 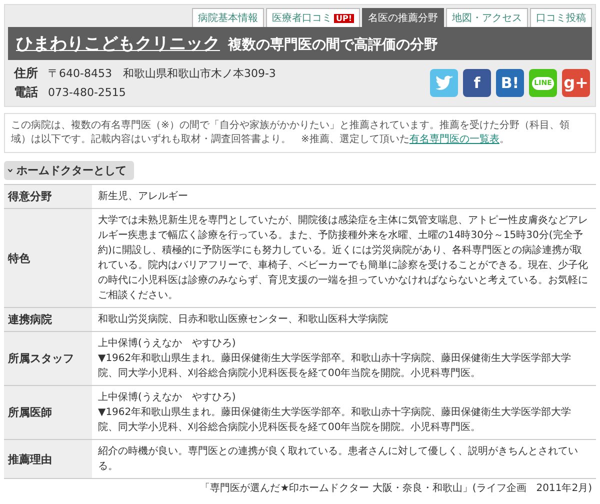 I want to click on section-title: ホームドクターとして, so click(x=71, y=170).